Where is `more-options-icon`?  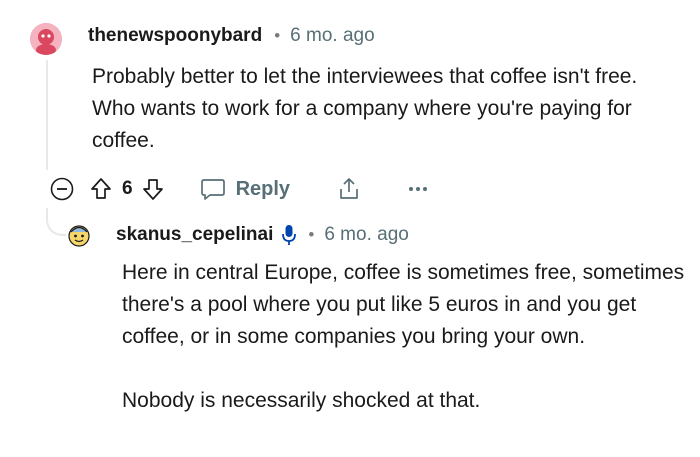 more-options-icon is located at coordinates (418, 189).